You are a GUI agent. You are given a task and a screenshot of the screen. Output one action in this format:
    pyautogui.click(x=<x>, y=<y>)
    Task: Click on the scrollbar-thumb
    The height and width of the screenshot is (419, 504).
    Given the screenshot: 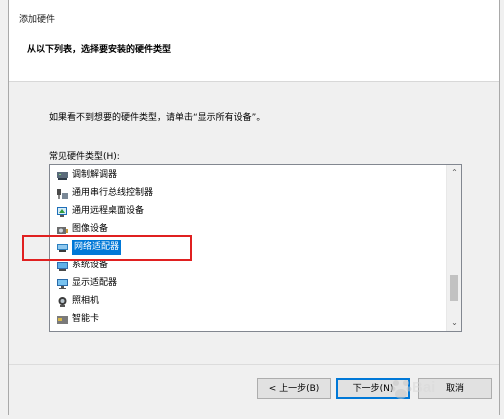 What is the action you would take?
    pyautogui.click(x=454, y=288)
    